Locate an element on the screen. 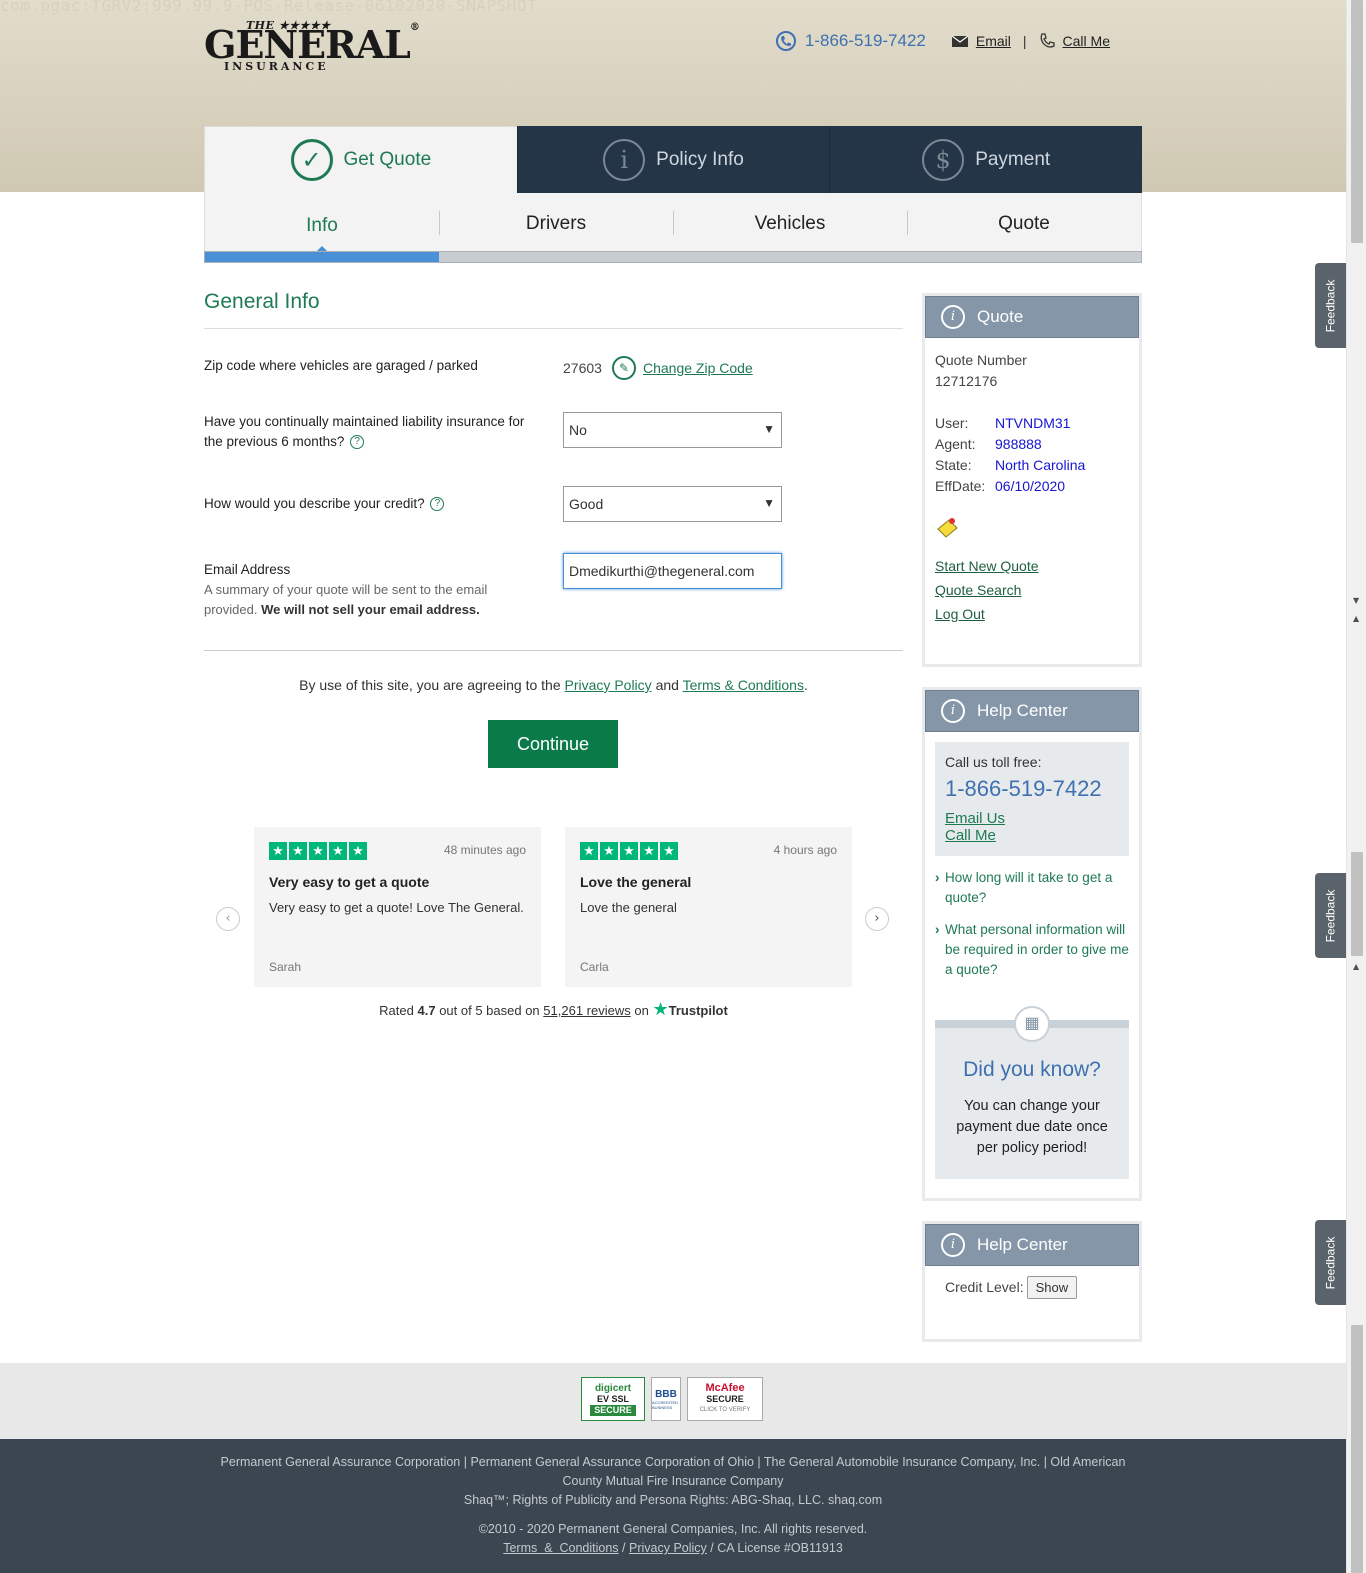 Image resolution: width=1366 pixels, height=1573 pixels. help-center-credit-panel: i Help Center Credit Level: Show is located at coordinates (1032, 1281).